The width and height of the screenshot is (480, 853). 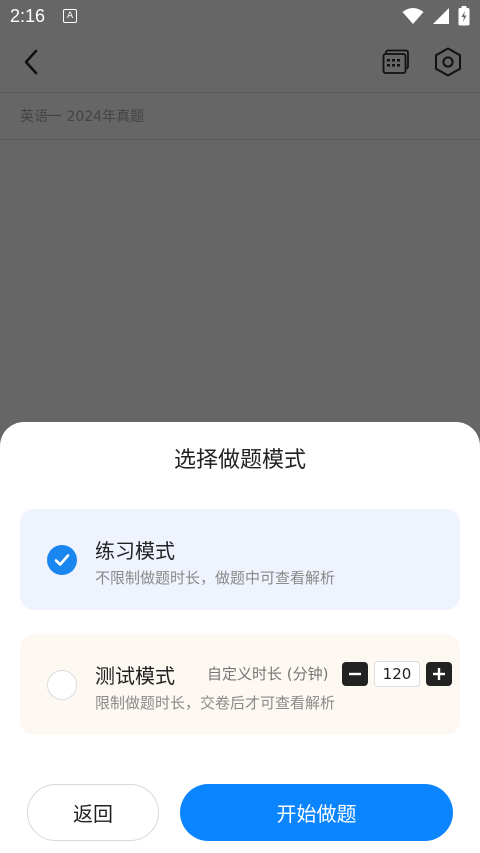 What do you see at coordinates (240, 559) in the screenshot?
I see `practice-mode-option: 练习模式 不限制做题时长，做题中可查看解析` at bounding box center [240, 559].